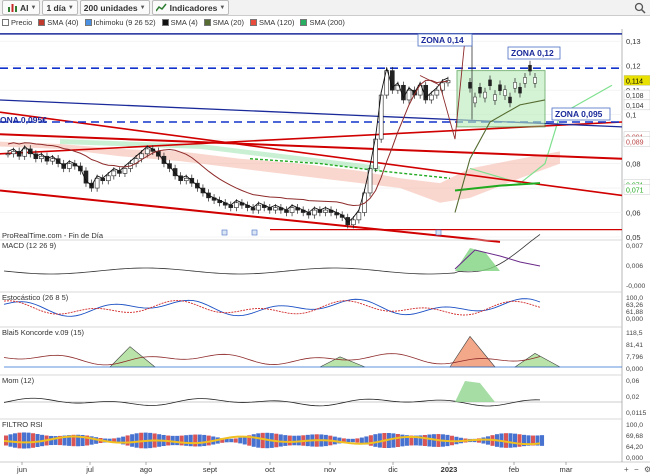 Image resolution: width=650 pixels, height=476 pixels. I want to click on panel-axis-label: 7,796, so click(634, 357).